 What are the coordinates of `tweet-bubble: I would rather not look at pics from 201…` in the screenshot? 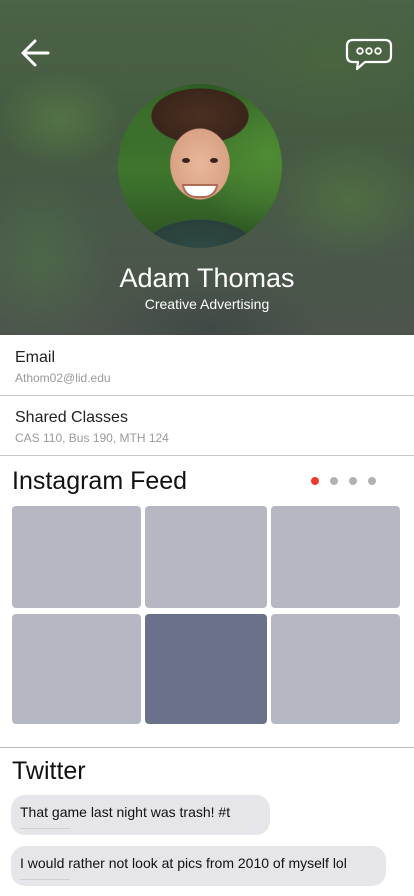 It's located at (198, 866).